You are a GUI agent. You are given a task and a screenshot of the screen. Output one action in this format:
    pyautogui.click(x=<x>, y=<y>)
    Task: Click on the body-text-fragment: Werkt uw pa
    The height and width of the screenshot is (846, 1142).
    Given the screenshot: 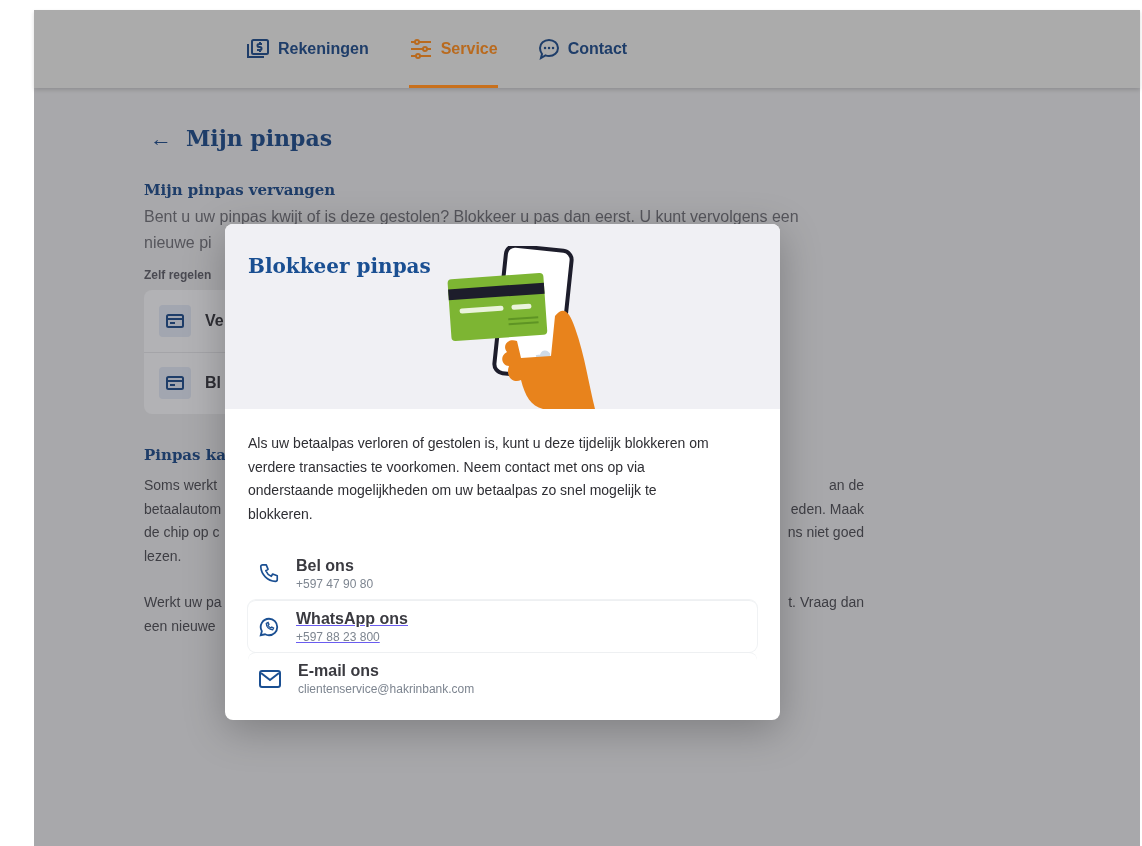 What is the action you would take?
    pyautogui.click(x=183, y=602)
    